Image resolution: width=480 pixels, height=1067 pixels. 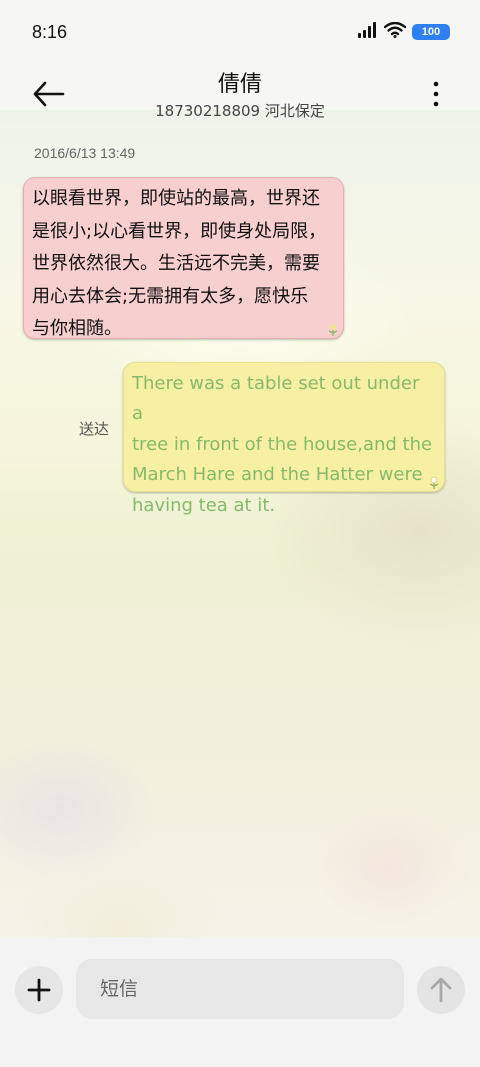 I want to click on message-line: March Hare and the Hatter were, so click(x=277, y=475).